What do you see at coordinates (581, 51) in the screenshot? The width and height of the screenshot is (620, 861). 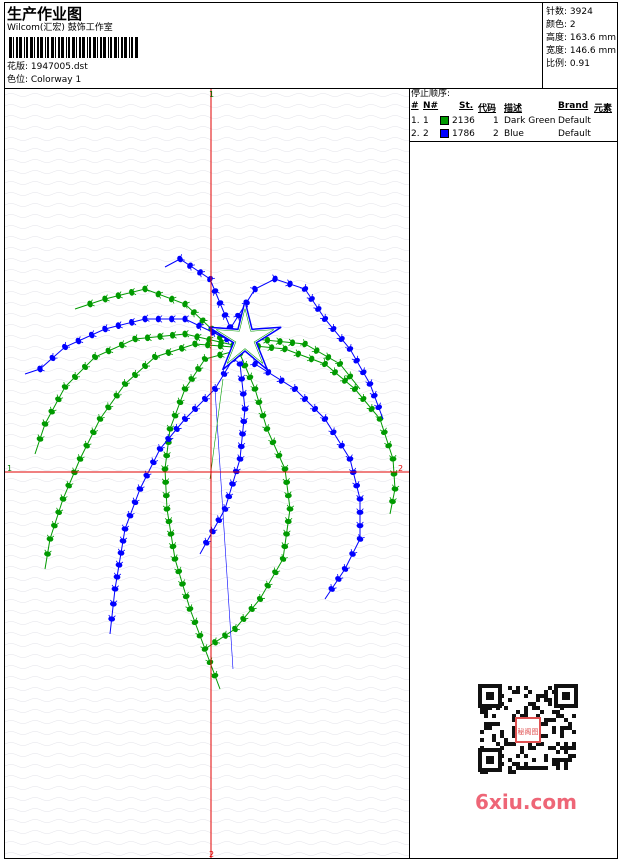 I see `stat-width: 宽度: 146.6 mm` at bounding box center [581, 51].